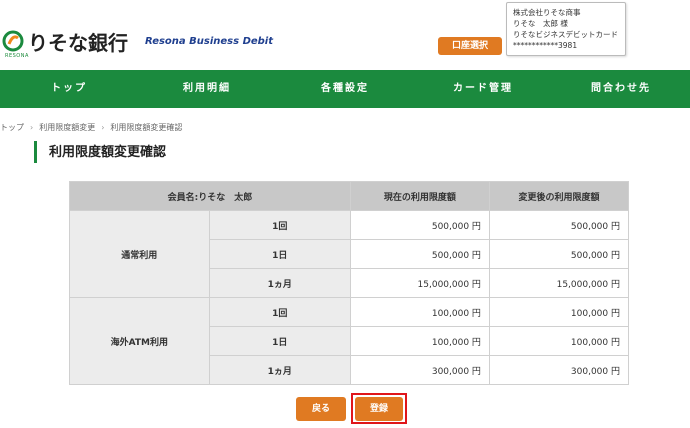  Describe the element at coordinates (540, 23) in the screenshot. I see `user-name: りそな 太郎 様` at that location.